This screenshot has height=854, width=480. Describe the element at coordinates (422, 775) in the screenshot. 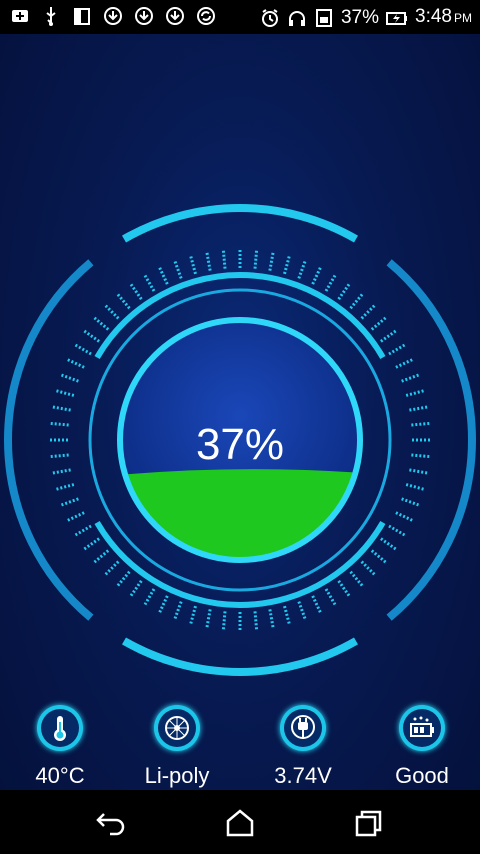

I see `health-label: Good` at that location.